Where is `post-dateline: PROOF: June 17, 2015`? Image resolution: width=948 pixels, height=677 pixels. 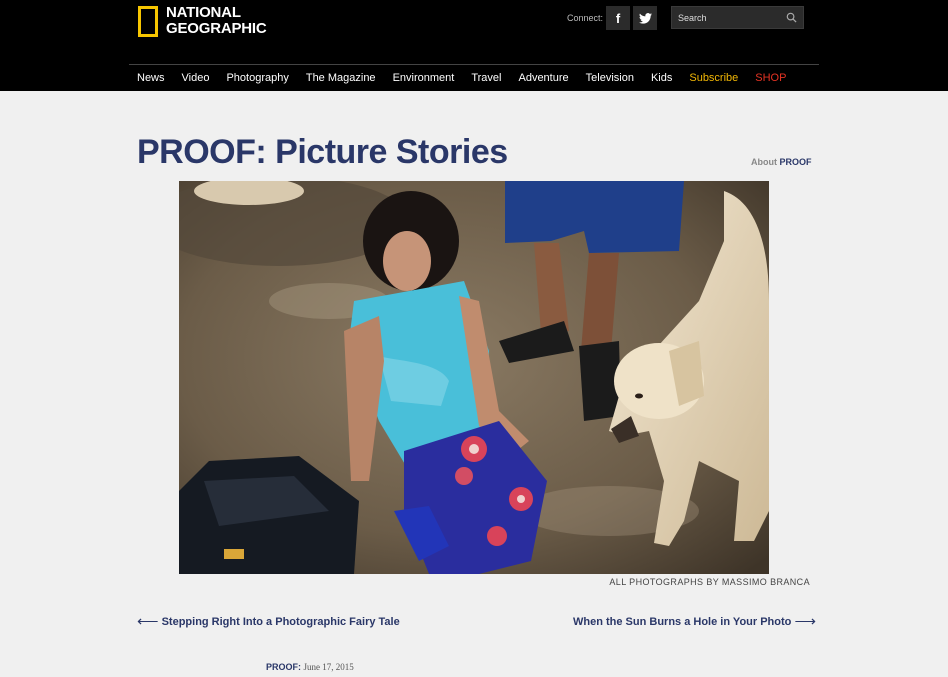
post-dateline: PROOF: June 17, 2015 is located at coordinates (310, 667).